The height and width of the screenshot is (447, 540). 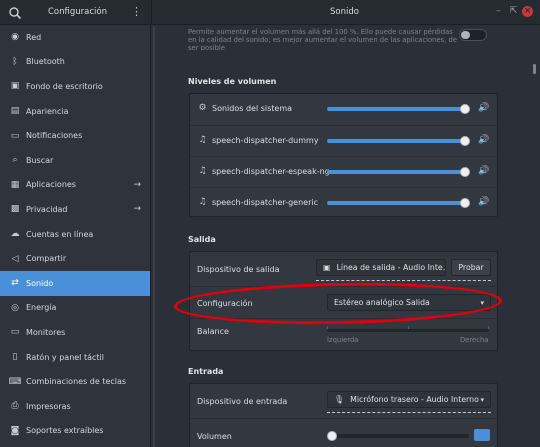 What do you see at coordinates (75, 62) in the screenshot?
I see `sidebar-item-bluetooth: ᛒ Bluetooth` at bounding box center [75, 62].